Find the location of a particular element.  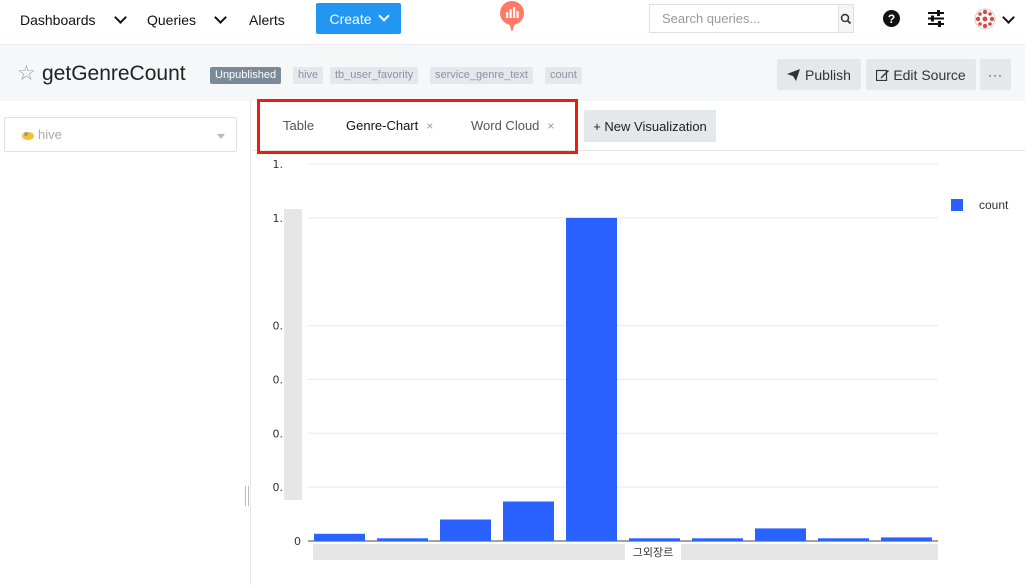

tab-word-cloud-label: Word Cloud is located at coordinates (505, 125).